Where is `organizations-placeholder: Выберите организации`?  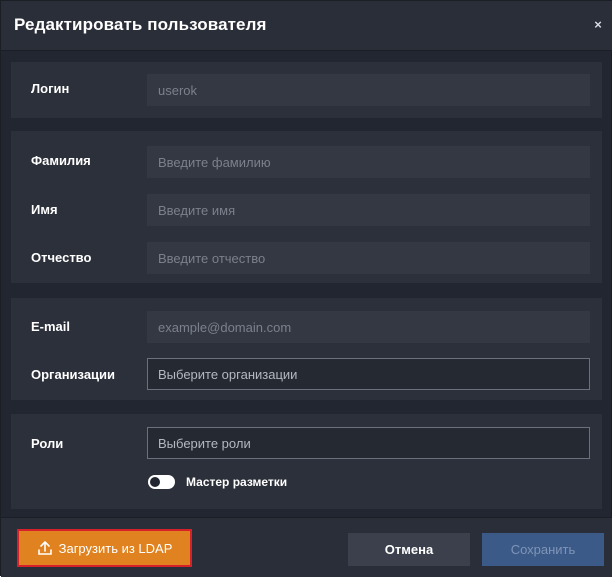 organizations-placeholder: Выберите организации is located at coordinates (228, 374).